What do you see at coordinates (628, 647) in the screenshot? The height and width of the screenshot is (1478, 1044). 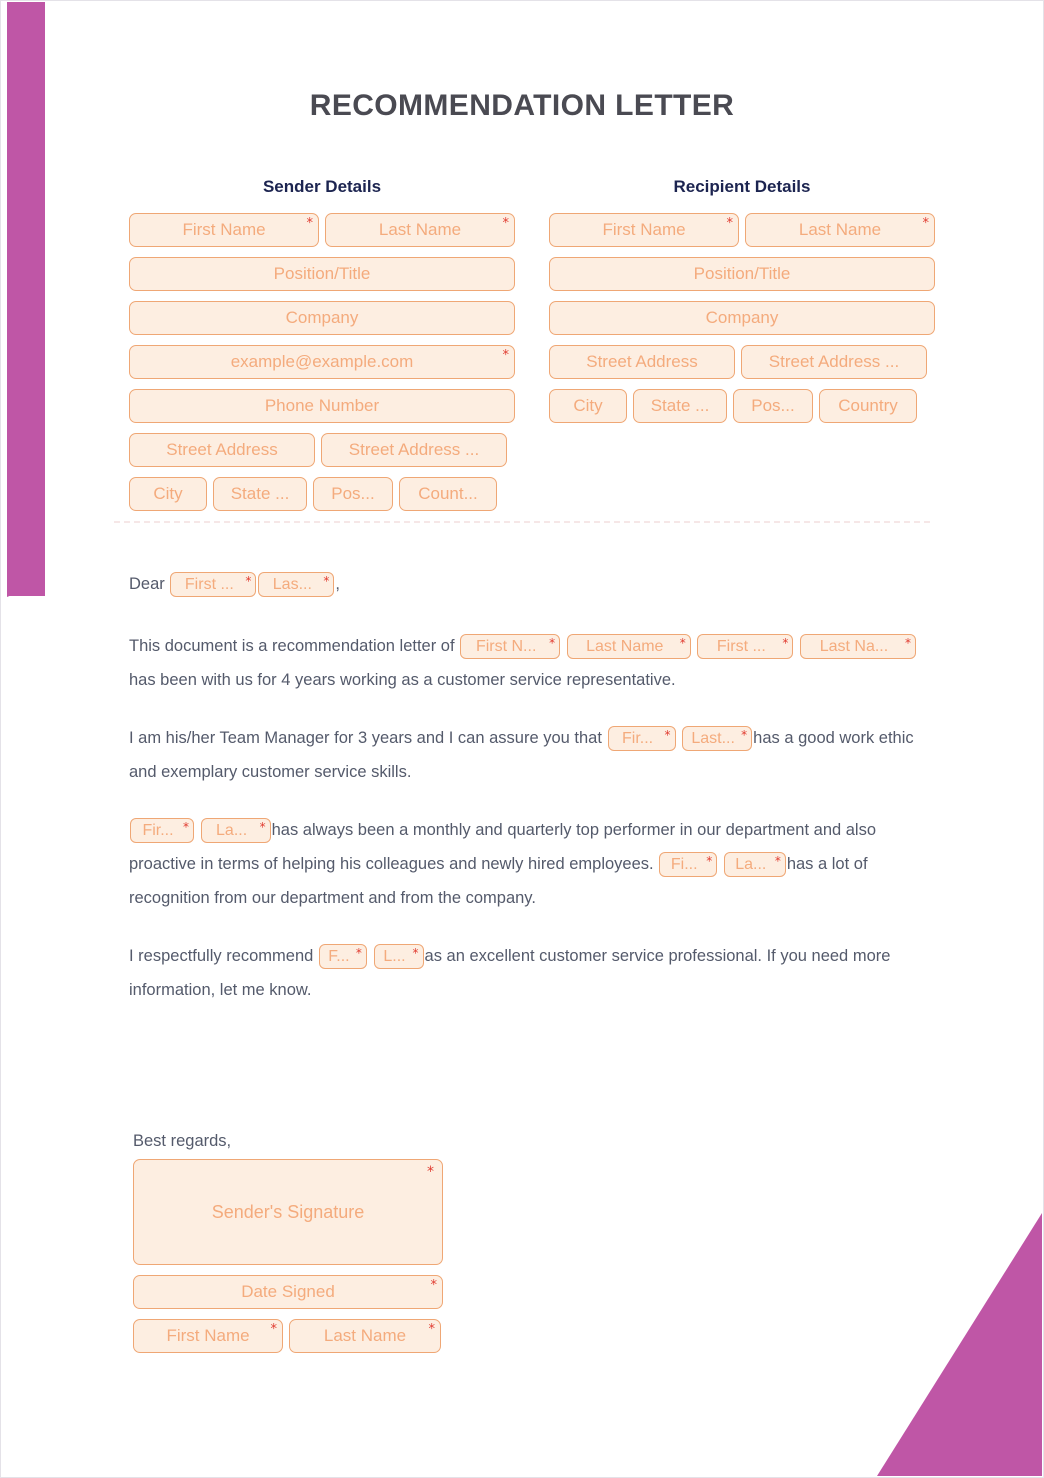 I see `p1-last-name-a-input: Last Name *` at bounding box center [628, 647].